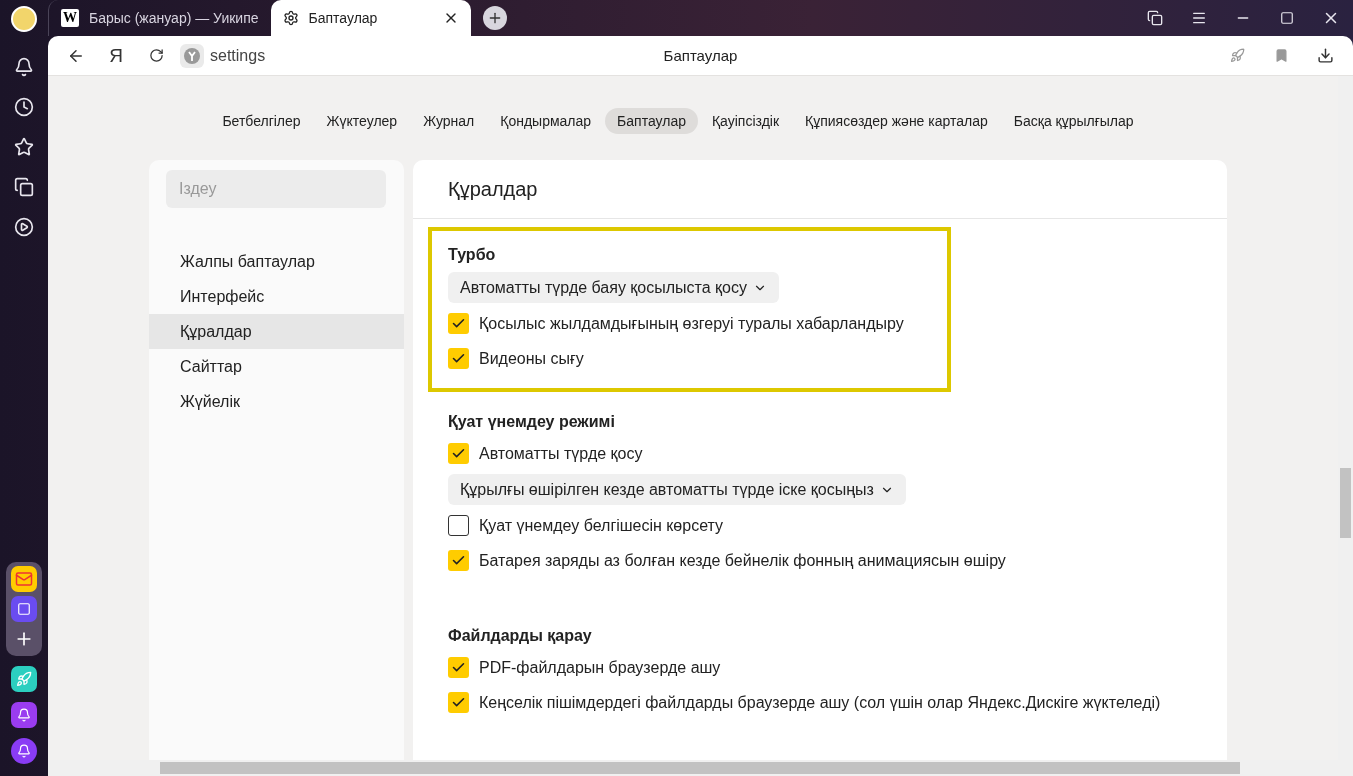 This screenshot has width=1353, height=776. What do you see at coordinates (745, 121) in the screenshot?
I see `nav-tab: Қауіпсіздік` at bounding box center [745, 121].